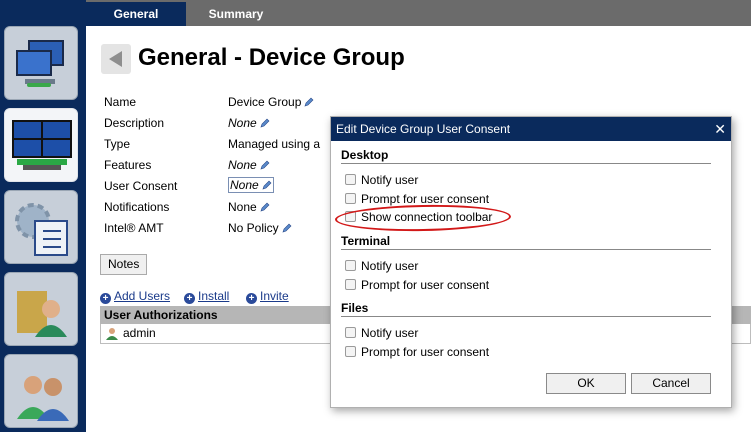 The width and height of the screenshot is (751, 432). What do you see at coordinates (671, 383) in the screenshot?
I see `cancel-button: Cancel` at bounding box center [671, 383].